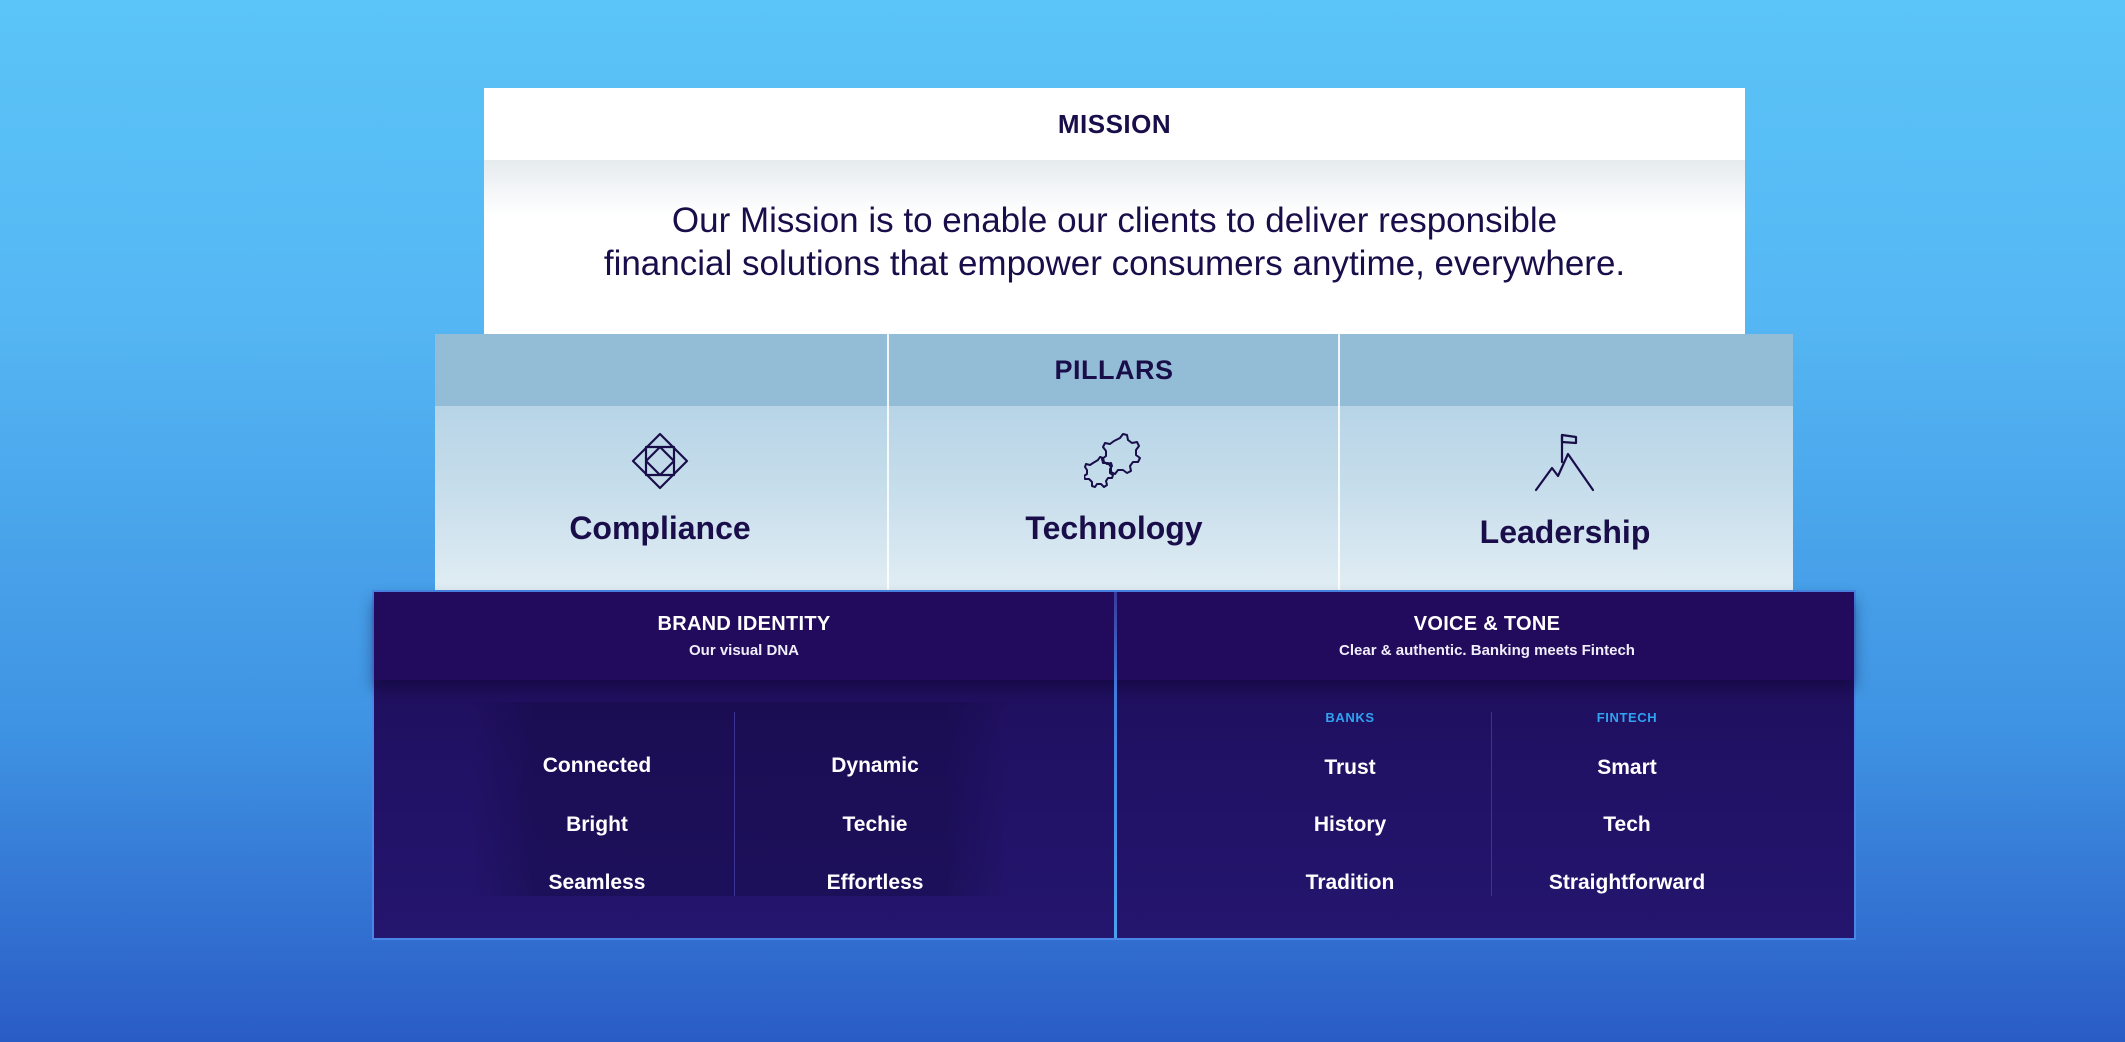  I want to click on banks-label: BANKS, so click(1350, 717).